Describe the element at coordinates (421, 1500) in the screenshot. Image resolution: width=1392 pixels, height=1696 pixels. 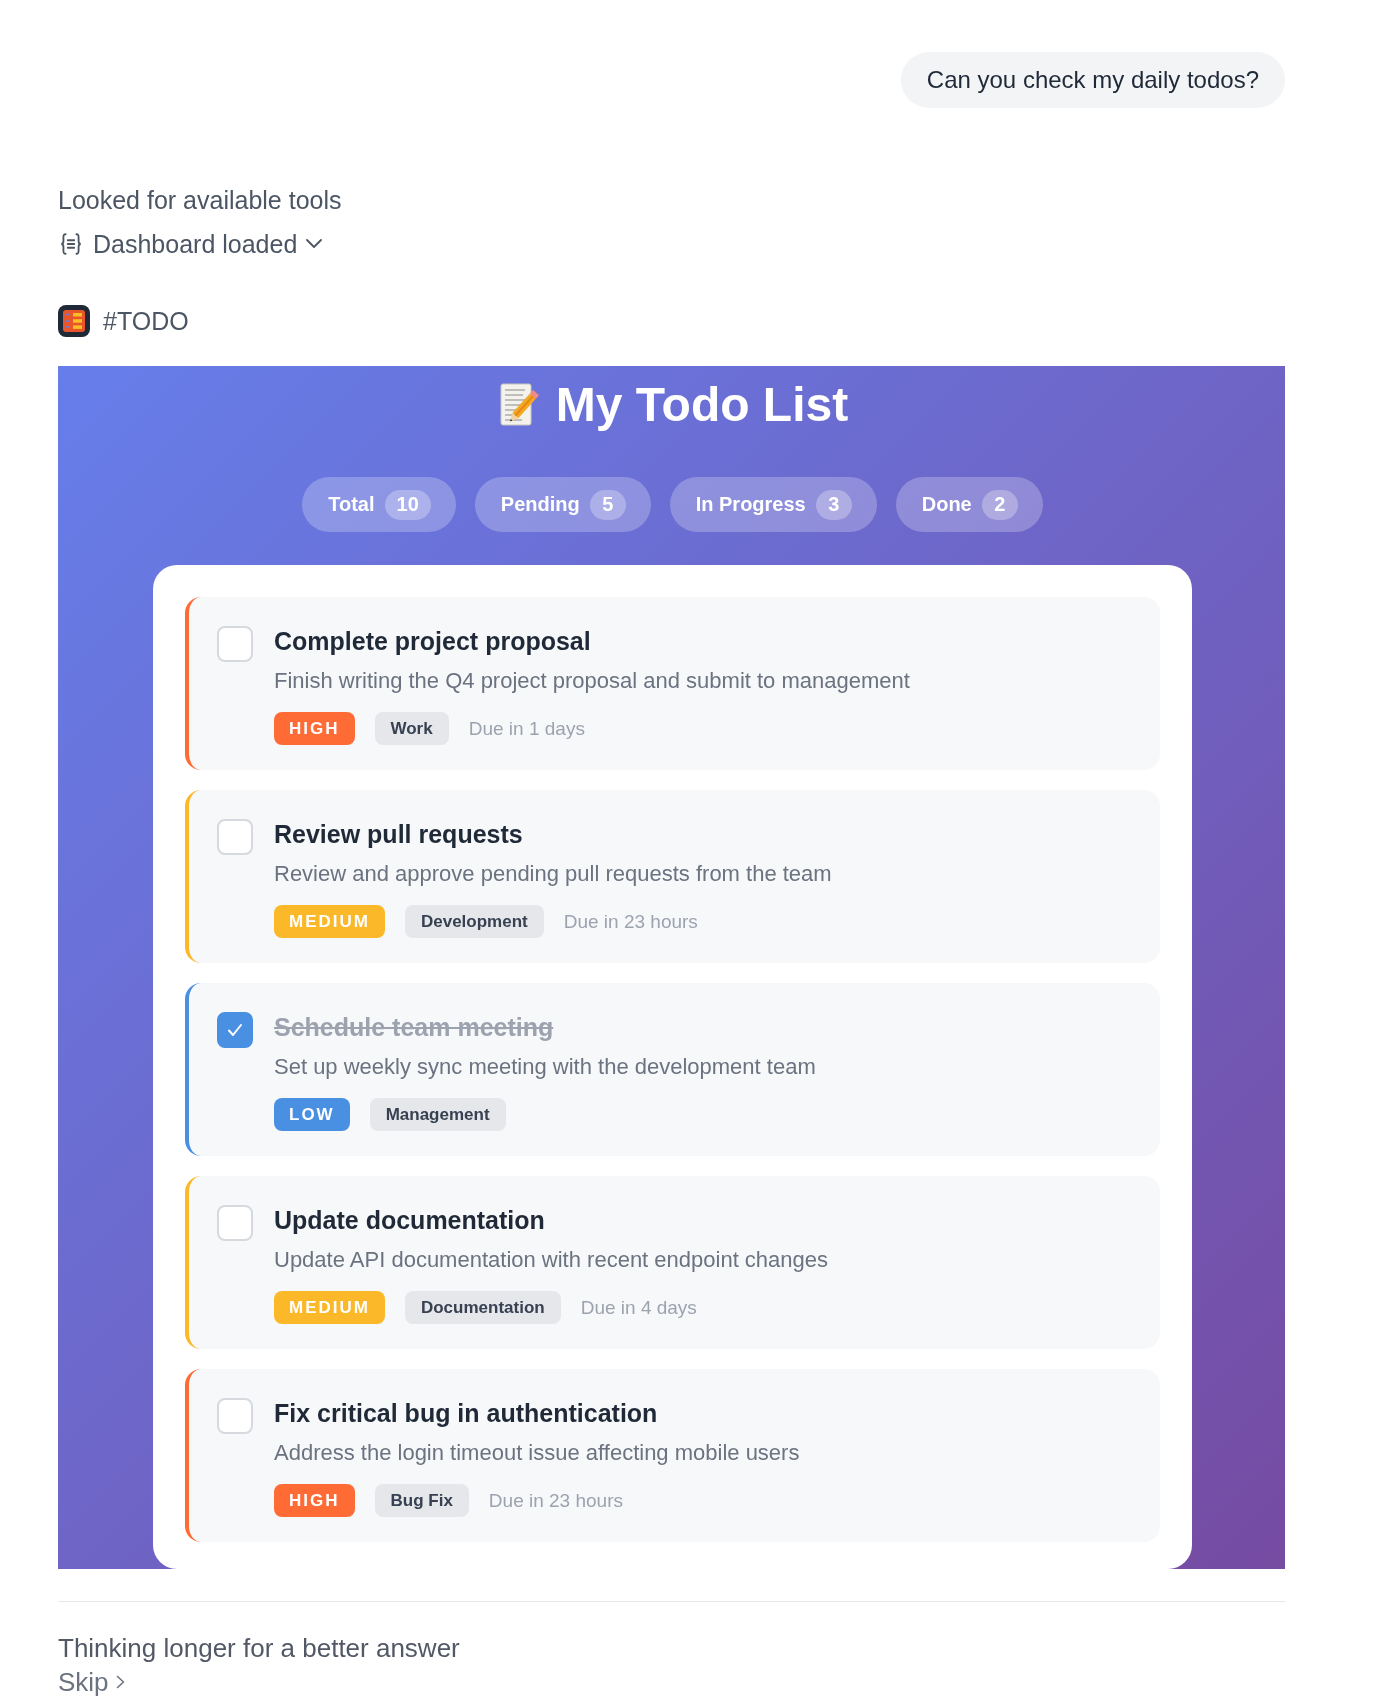
I see `category-tag: Bug Fix` at that location.